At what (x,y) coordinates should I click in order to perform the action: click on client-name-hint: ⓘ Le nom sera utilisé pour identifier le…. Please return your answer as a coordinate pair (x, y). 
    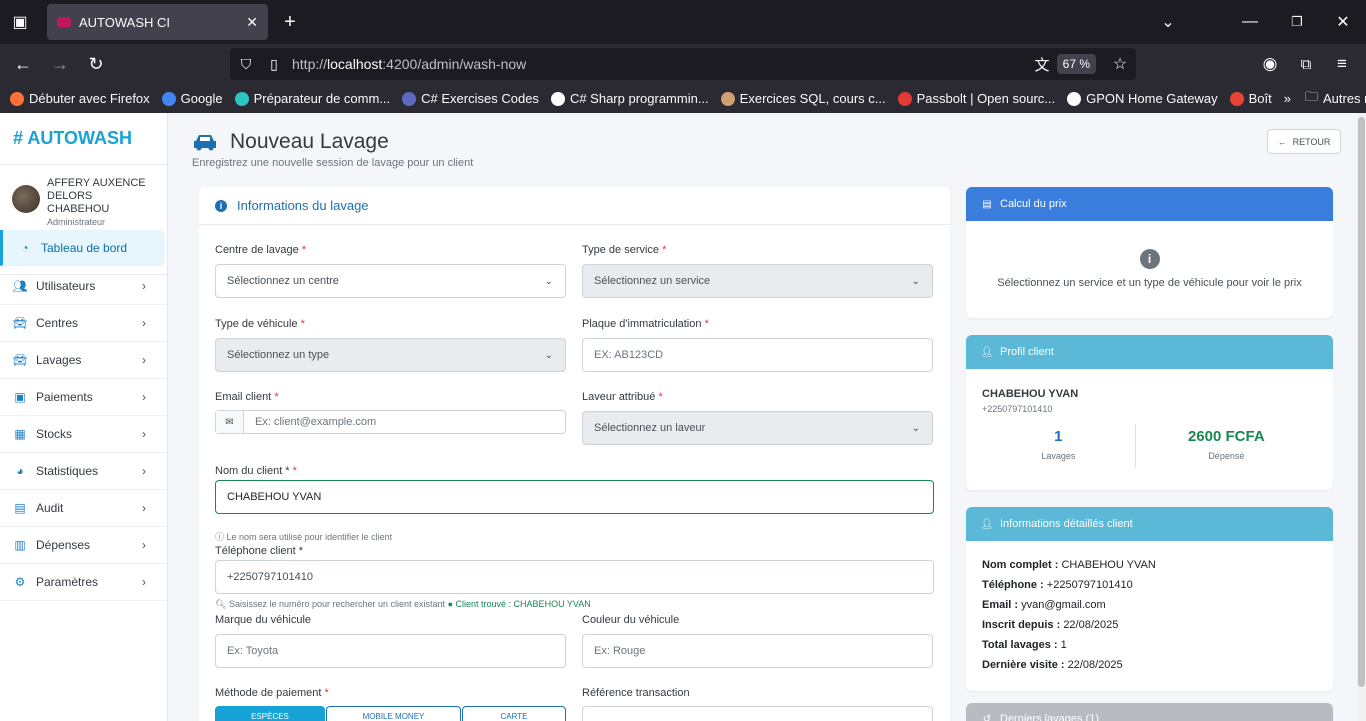
    Looking at the image, I should click on (303, 536).